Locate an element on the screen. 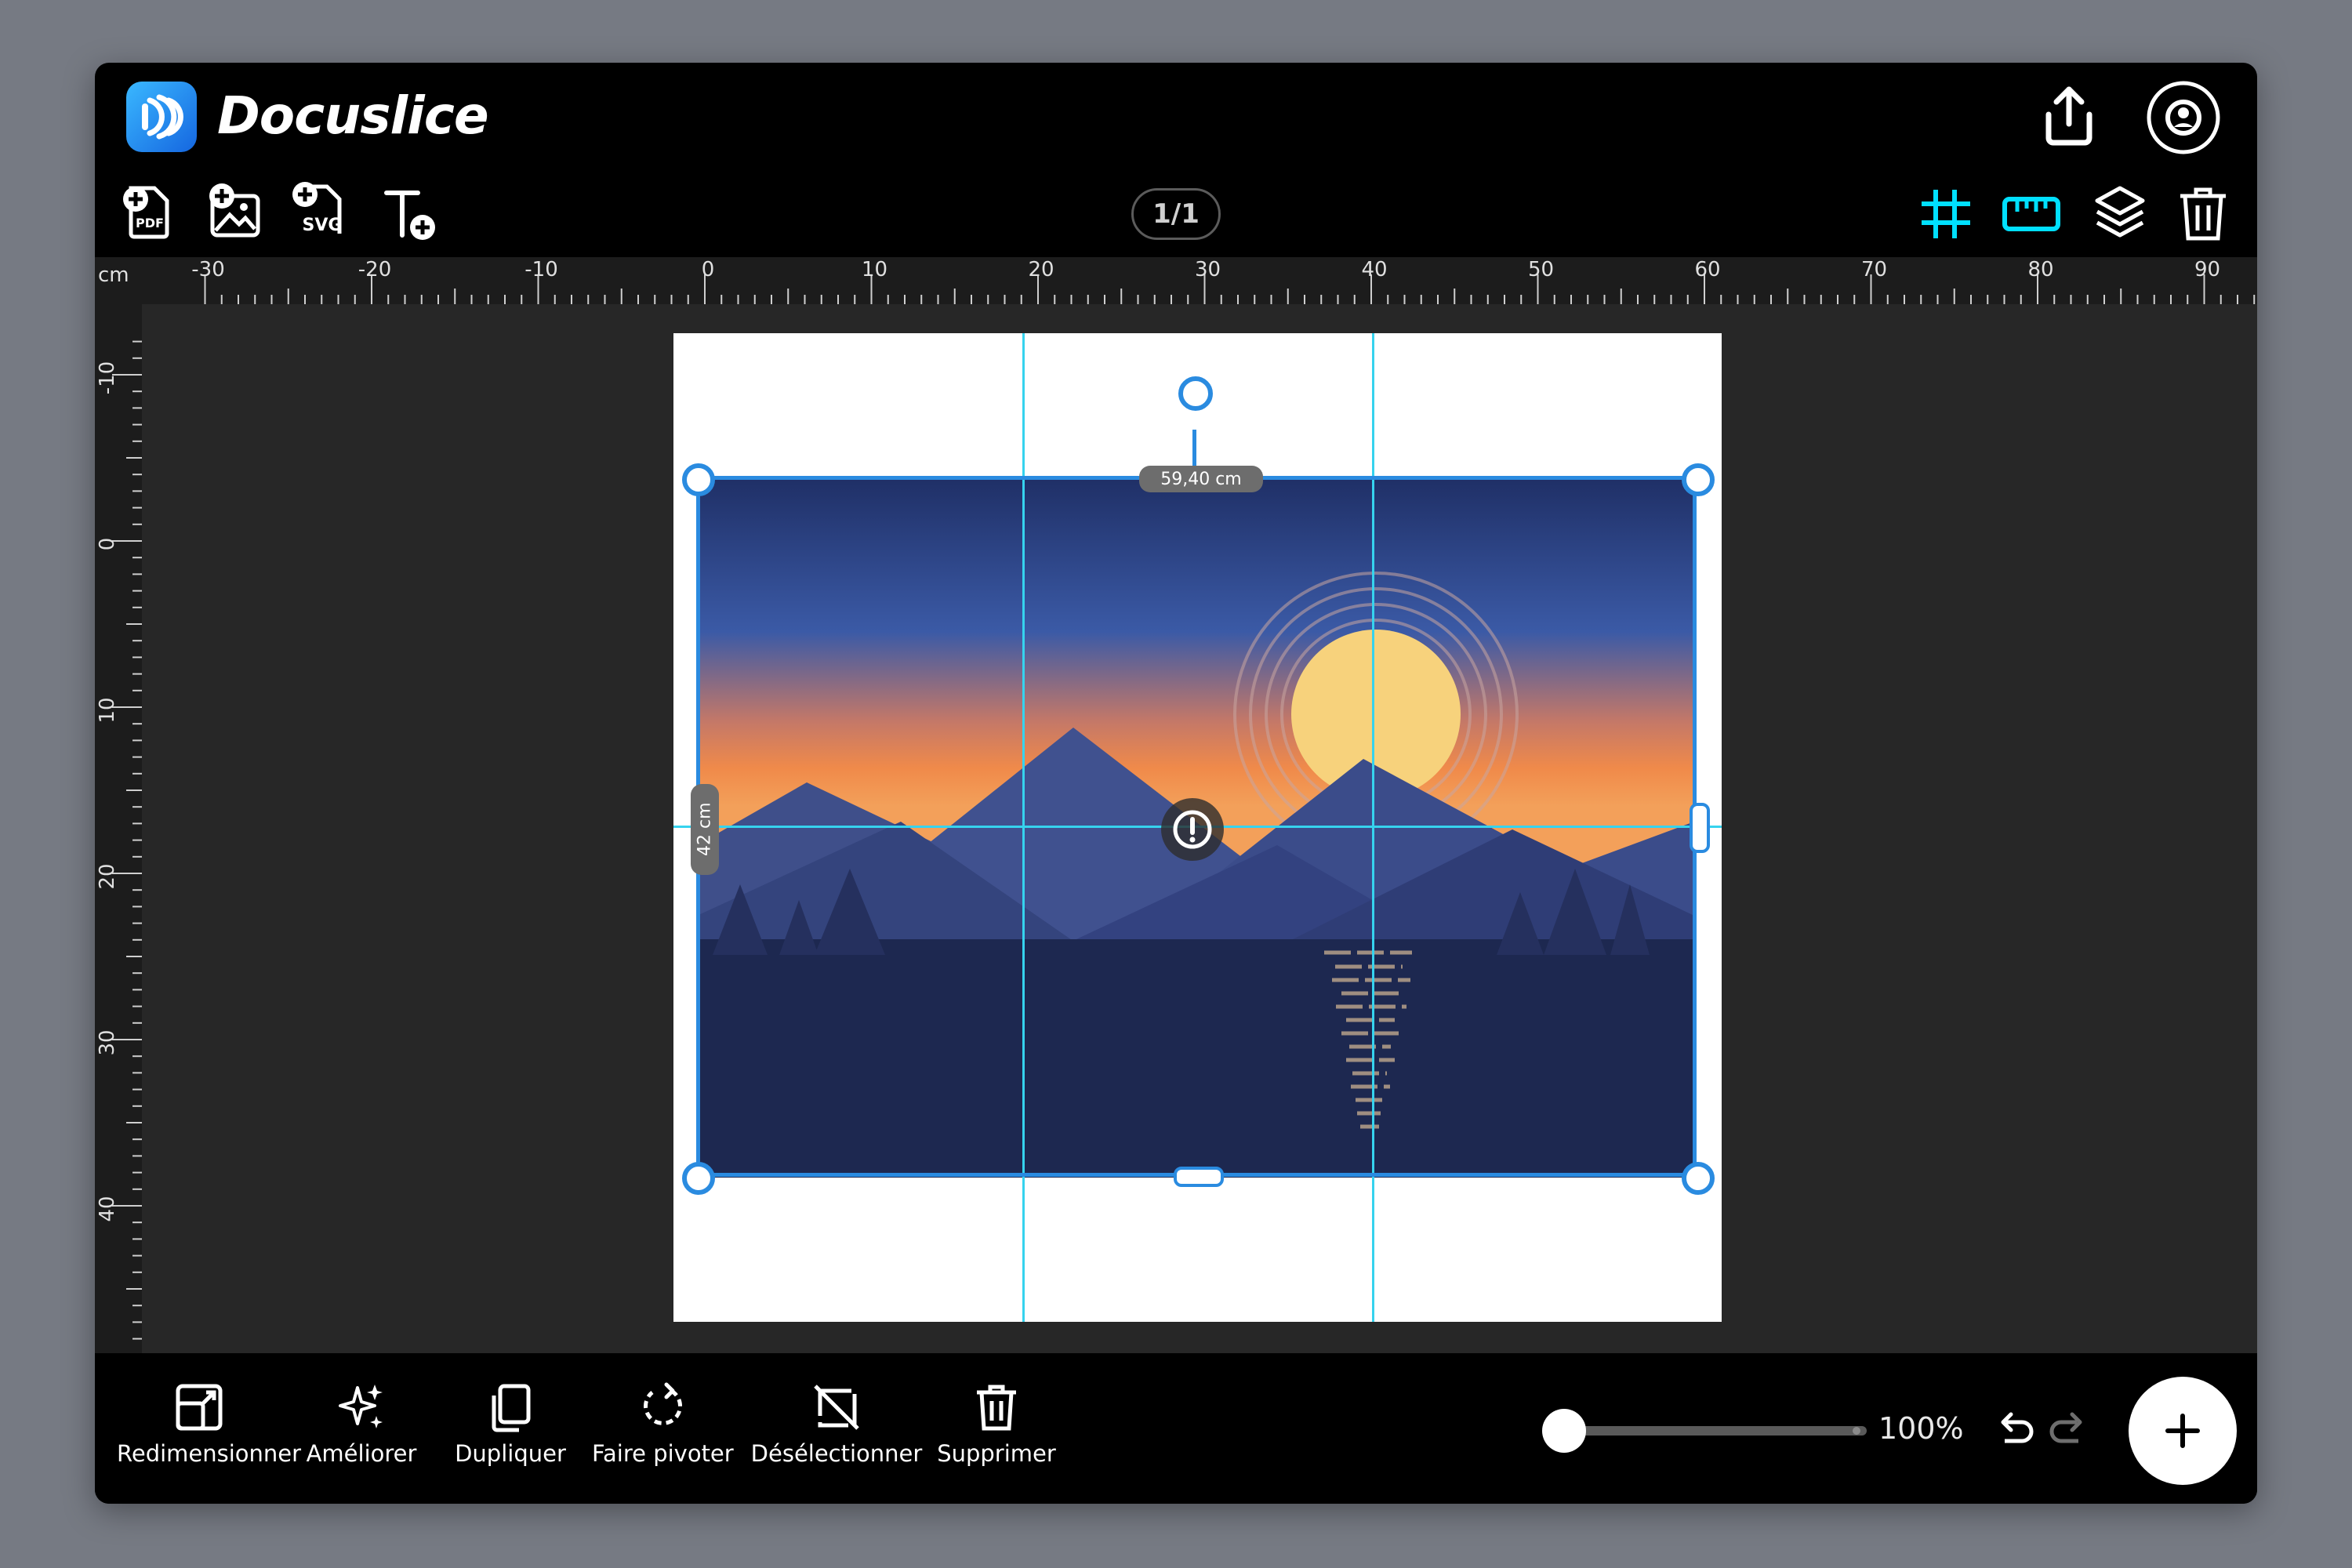  width-badge: 59,40 cm is located at coordinates (1201, 479).